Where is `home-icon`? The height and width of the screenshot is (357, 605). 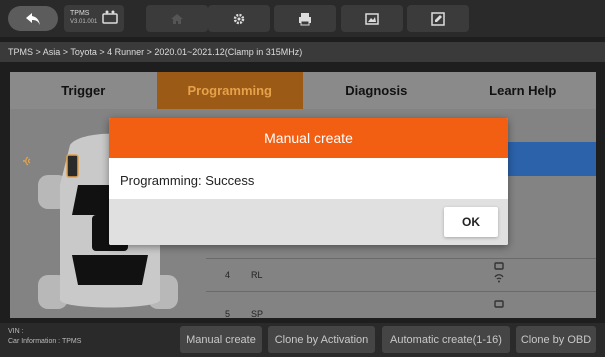
home-icon is located at coordinates (177, 18).